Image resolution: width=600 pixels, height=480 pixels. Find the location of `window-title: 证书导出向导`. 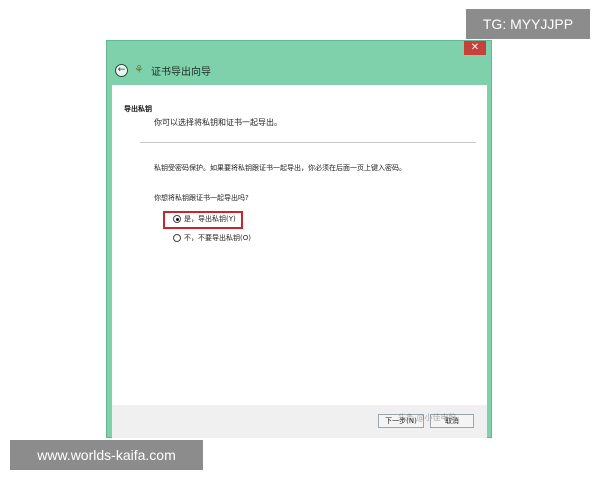

window-title: 证书导出向导 is located at coordinates (181, 72).